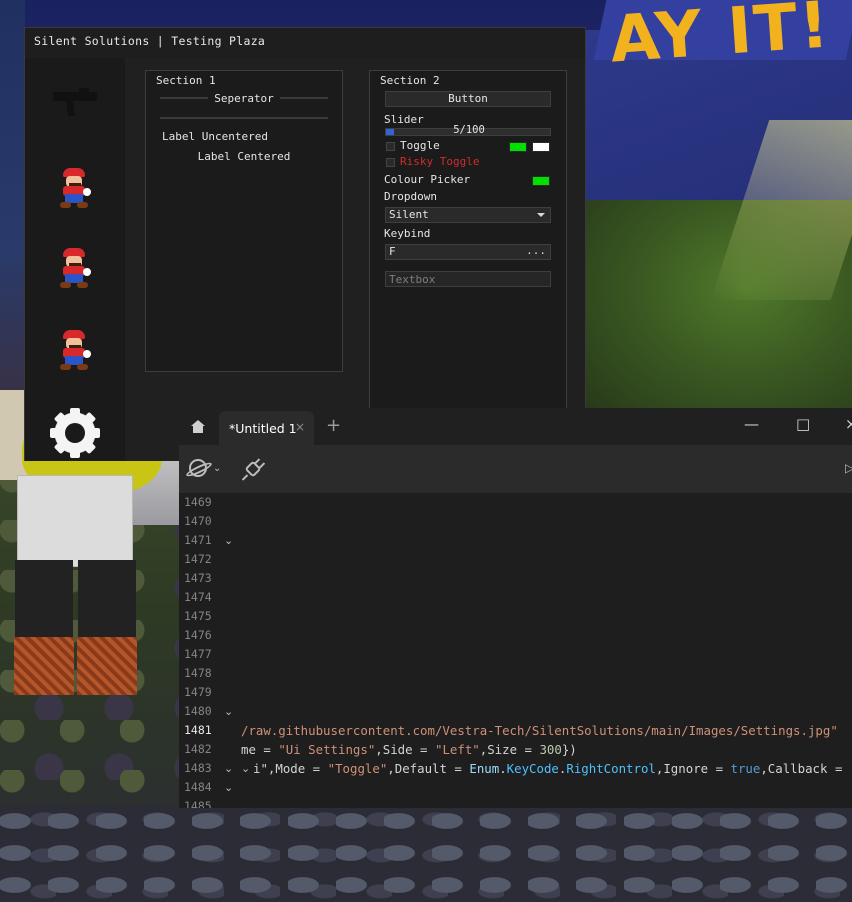 The width and height of the screenshot is (852, 902). Describe the element at coordinates (198, 730) in the screenshot. I see `line-number: 1481` at that location.